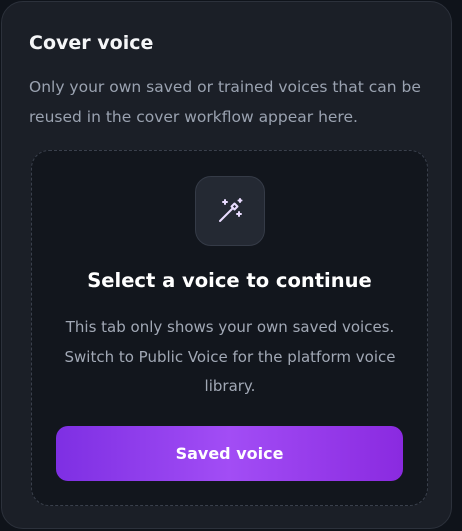 The width and height of the screenshot is (462, 531). I want to click on saved-voice-button: Saved voice, so click(229, 453).